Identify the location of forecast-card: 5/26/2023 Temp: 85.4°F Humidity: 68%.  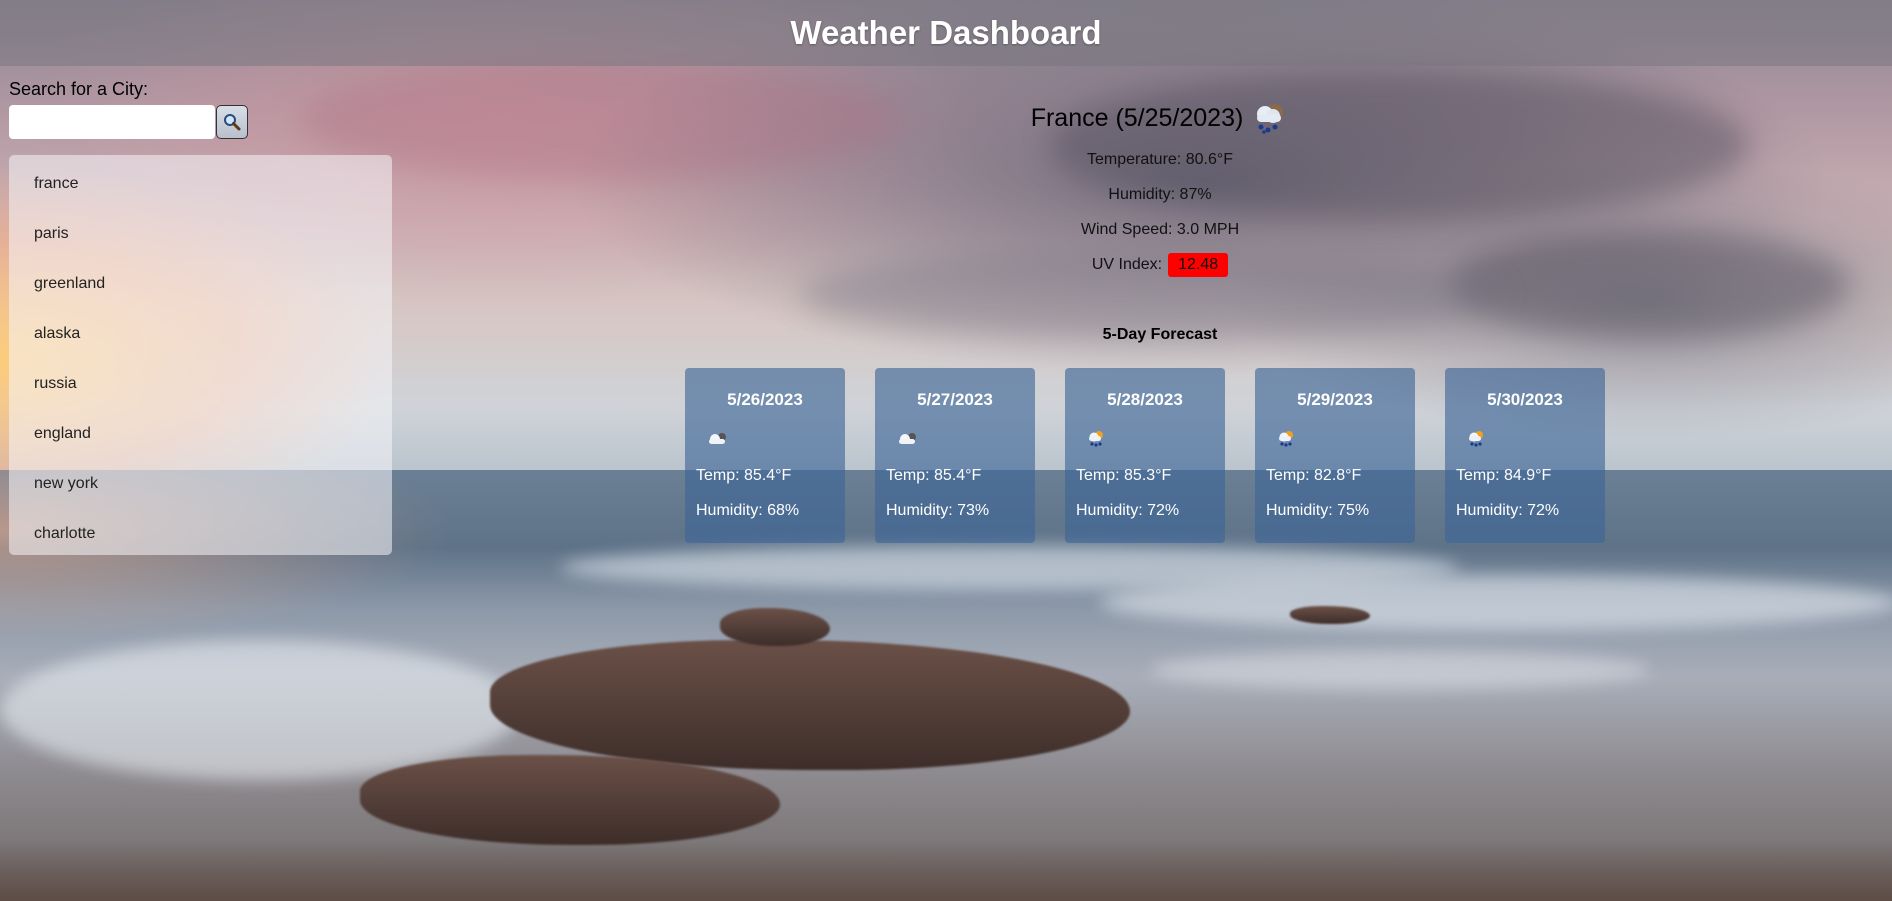
(765, 455).